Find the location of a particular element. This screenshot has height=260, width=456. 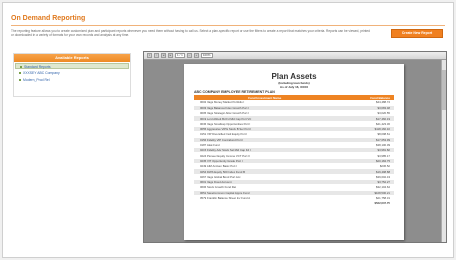

viewer-scrollbar is located at coordinates (443, 151).